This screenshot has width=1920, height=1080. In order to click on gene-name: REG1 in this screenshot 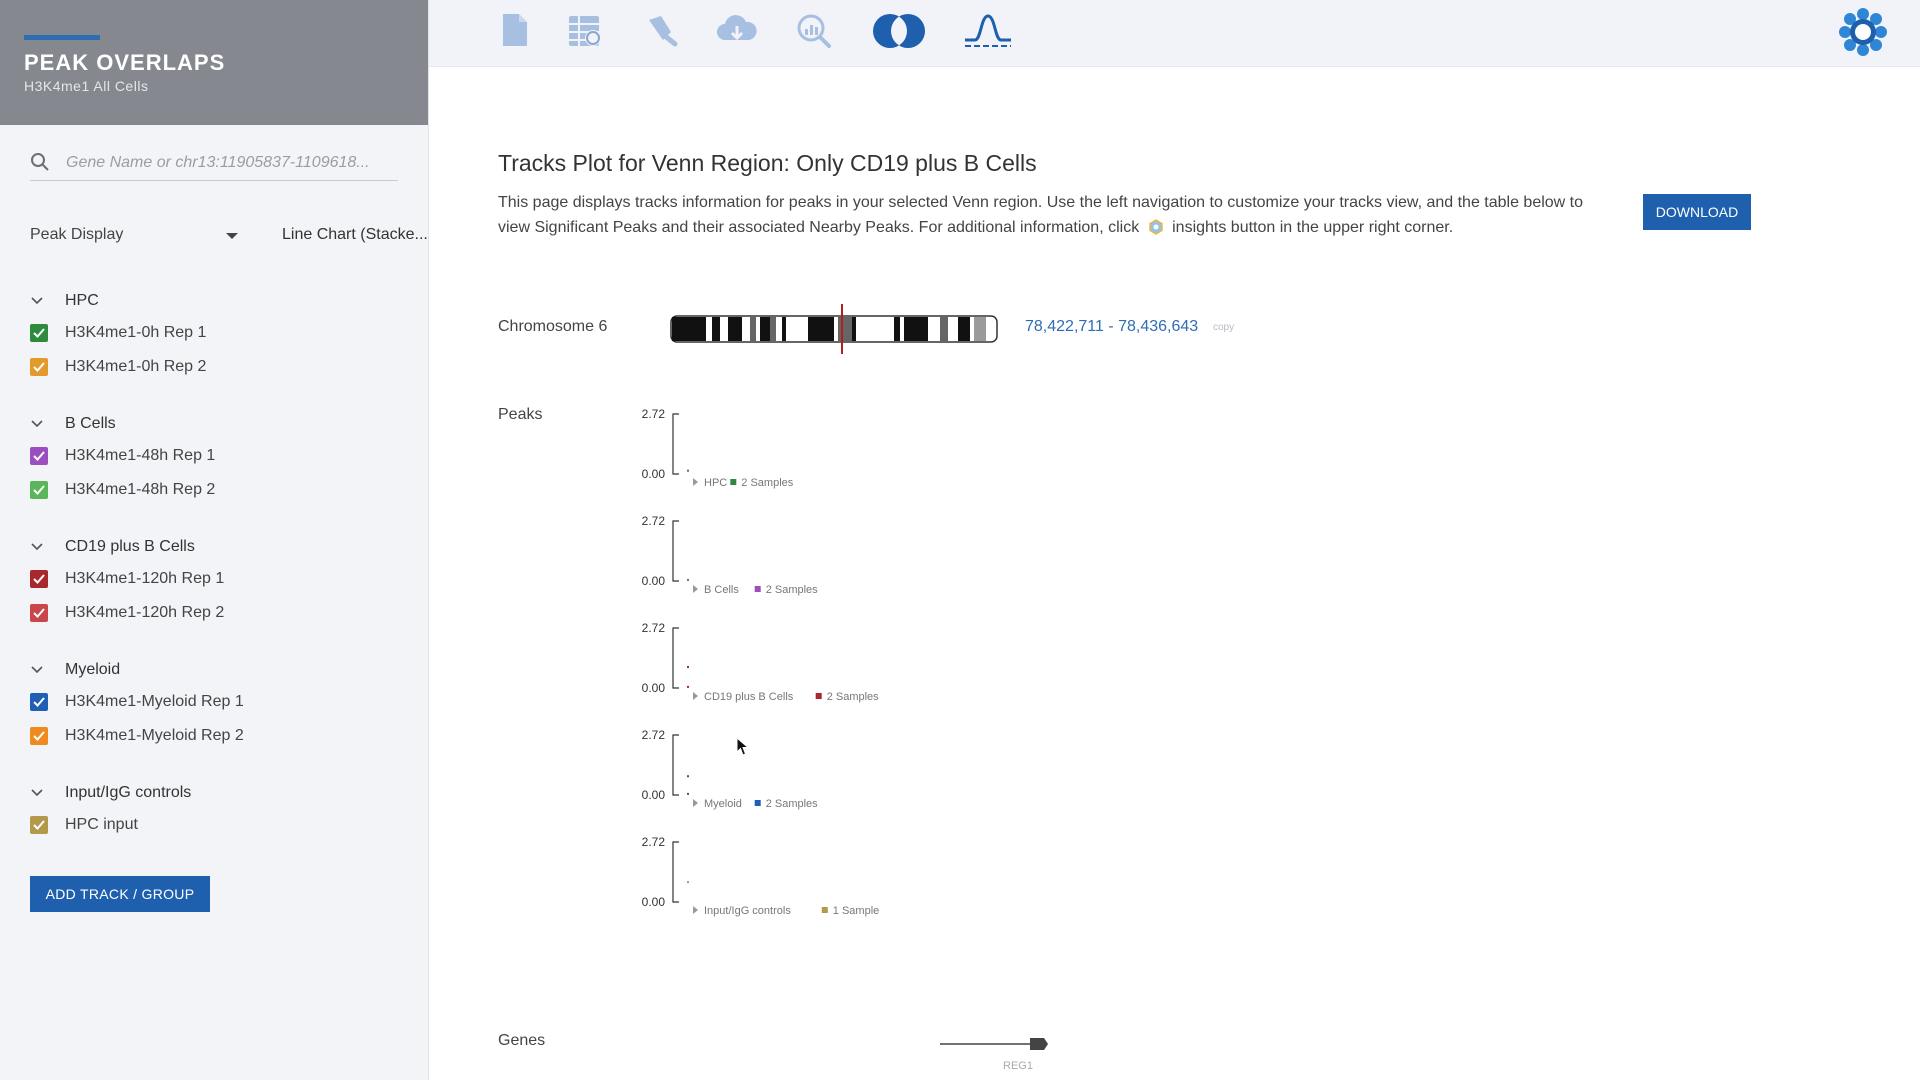, I will do `click(1018, 1066)`.